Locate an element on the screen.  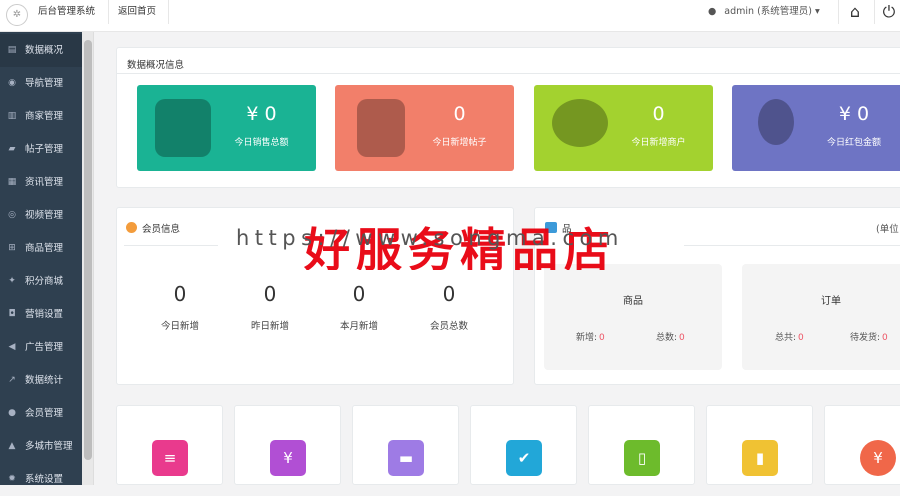
quick-tile: ≡ is located at coordinates (169, 445).